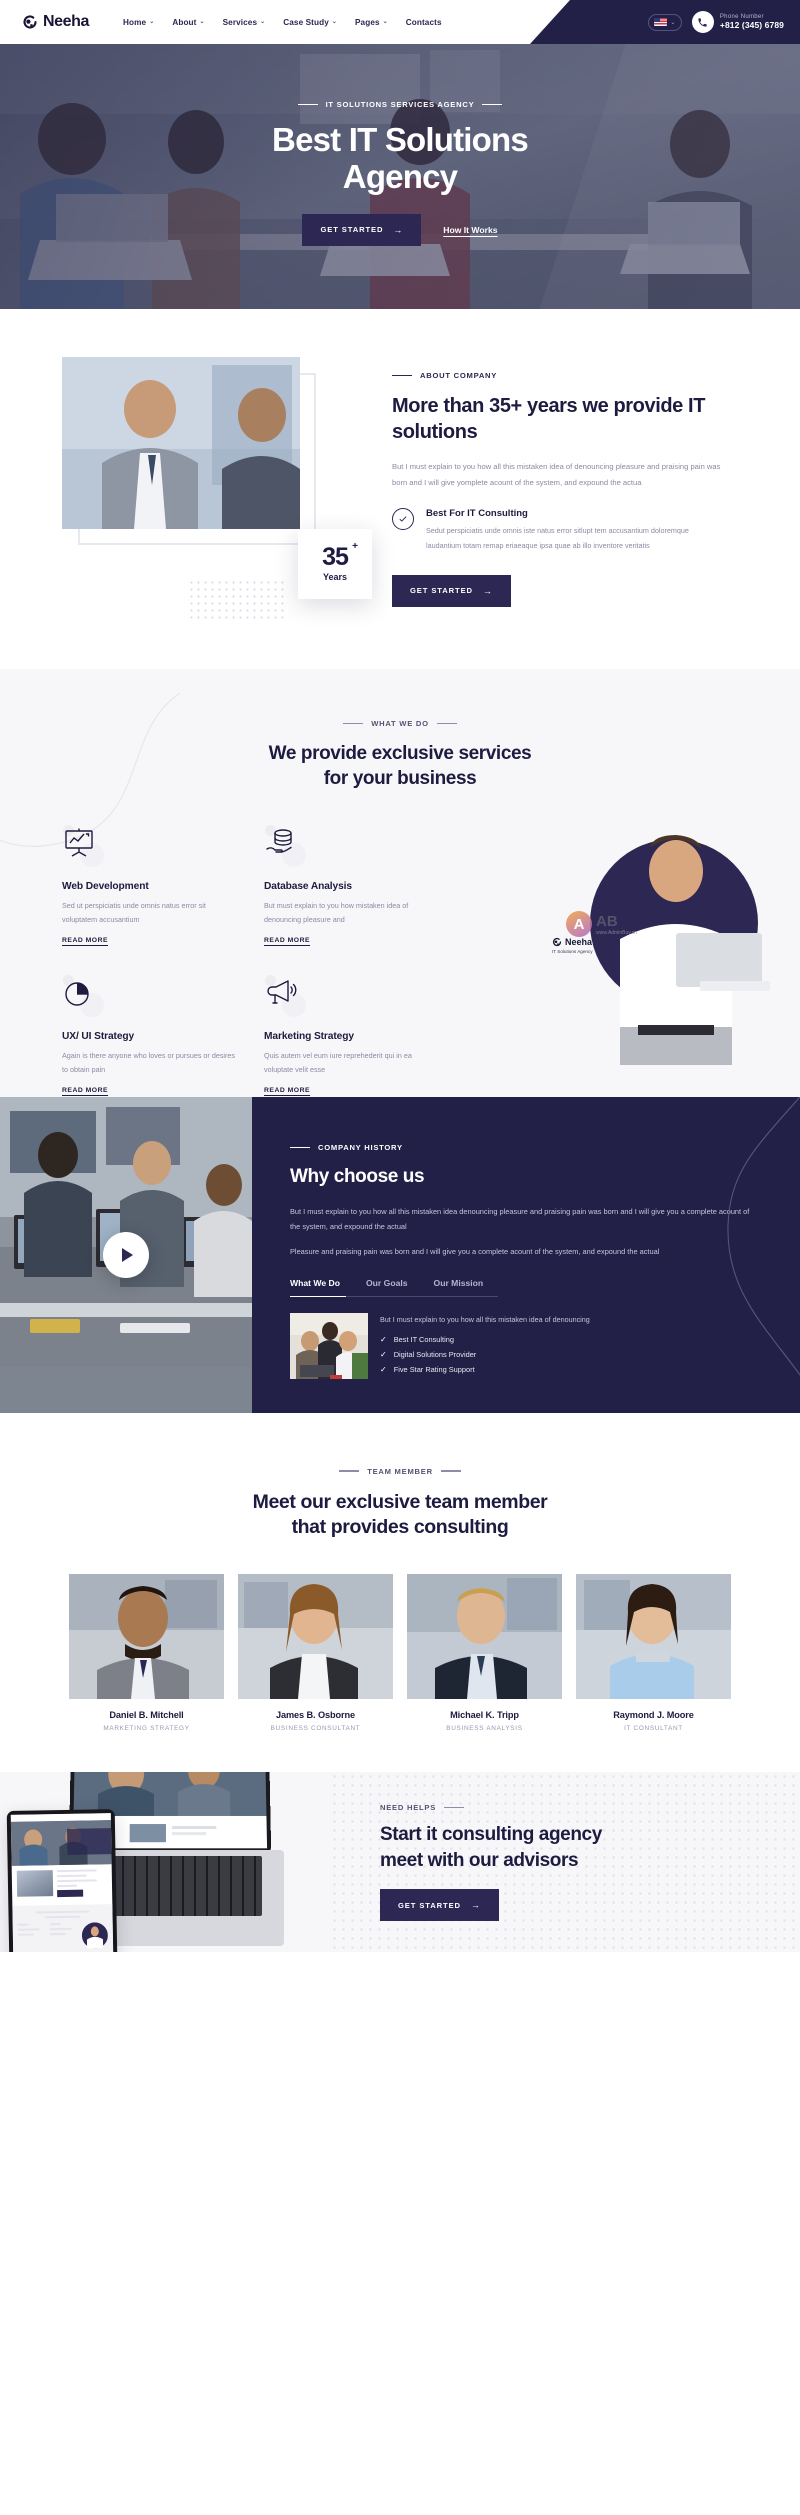  What do you see at coordinates (352, 230) in the screenshot?
I see `button-label: GET STARTED` at bounding box center [352, 230].